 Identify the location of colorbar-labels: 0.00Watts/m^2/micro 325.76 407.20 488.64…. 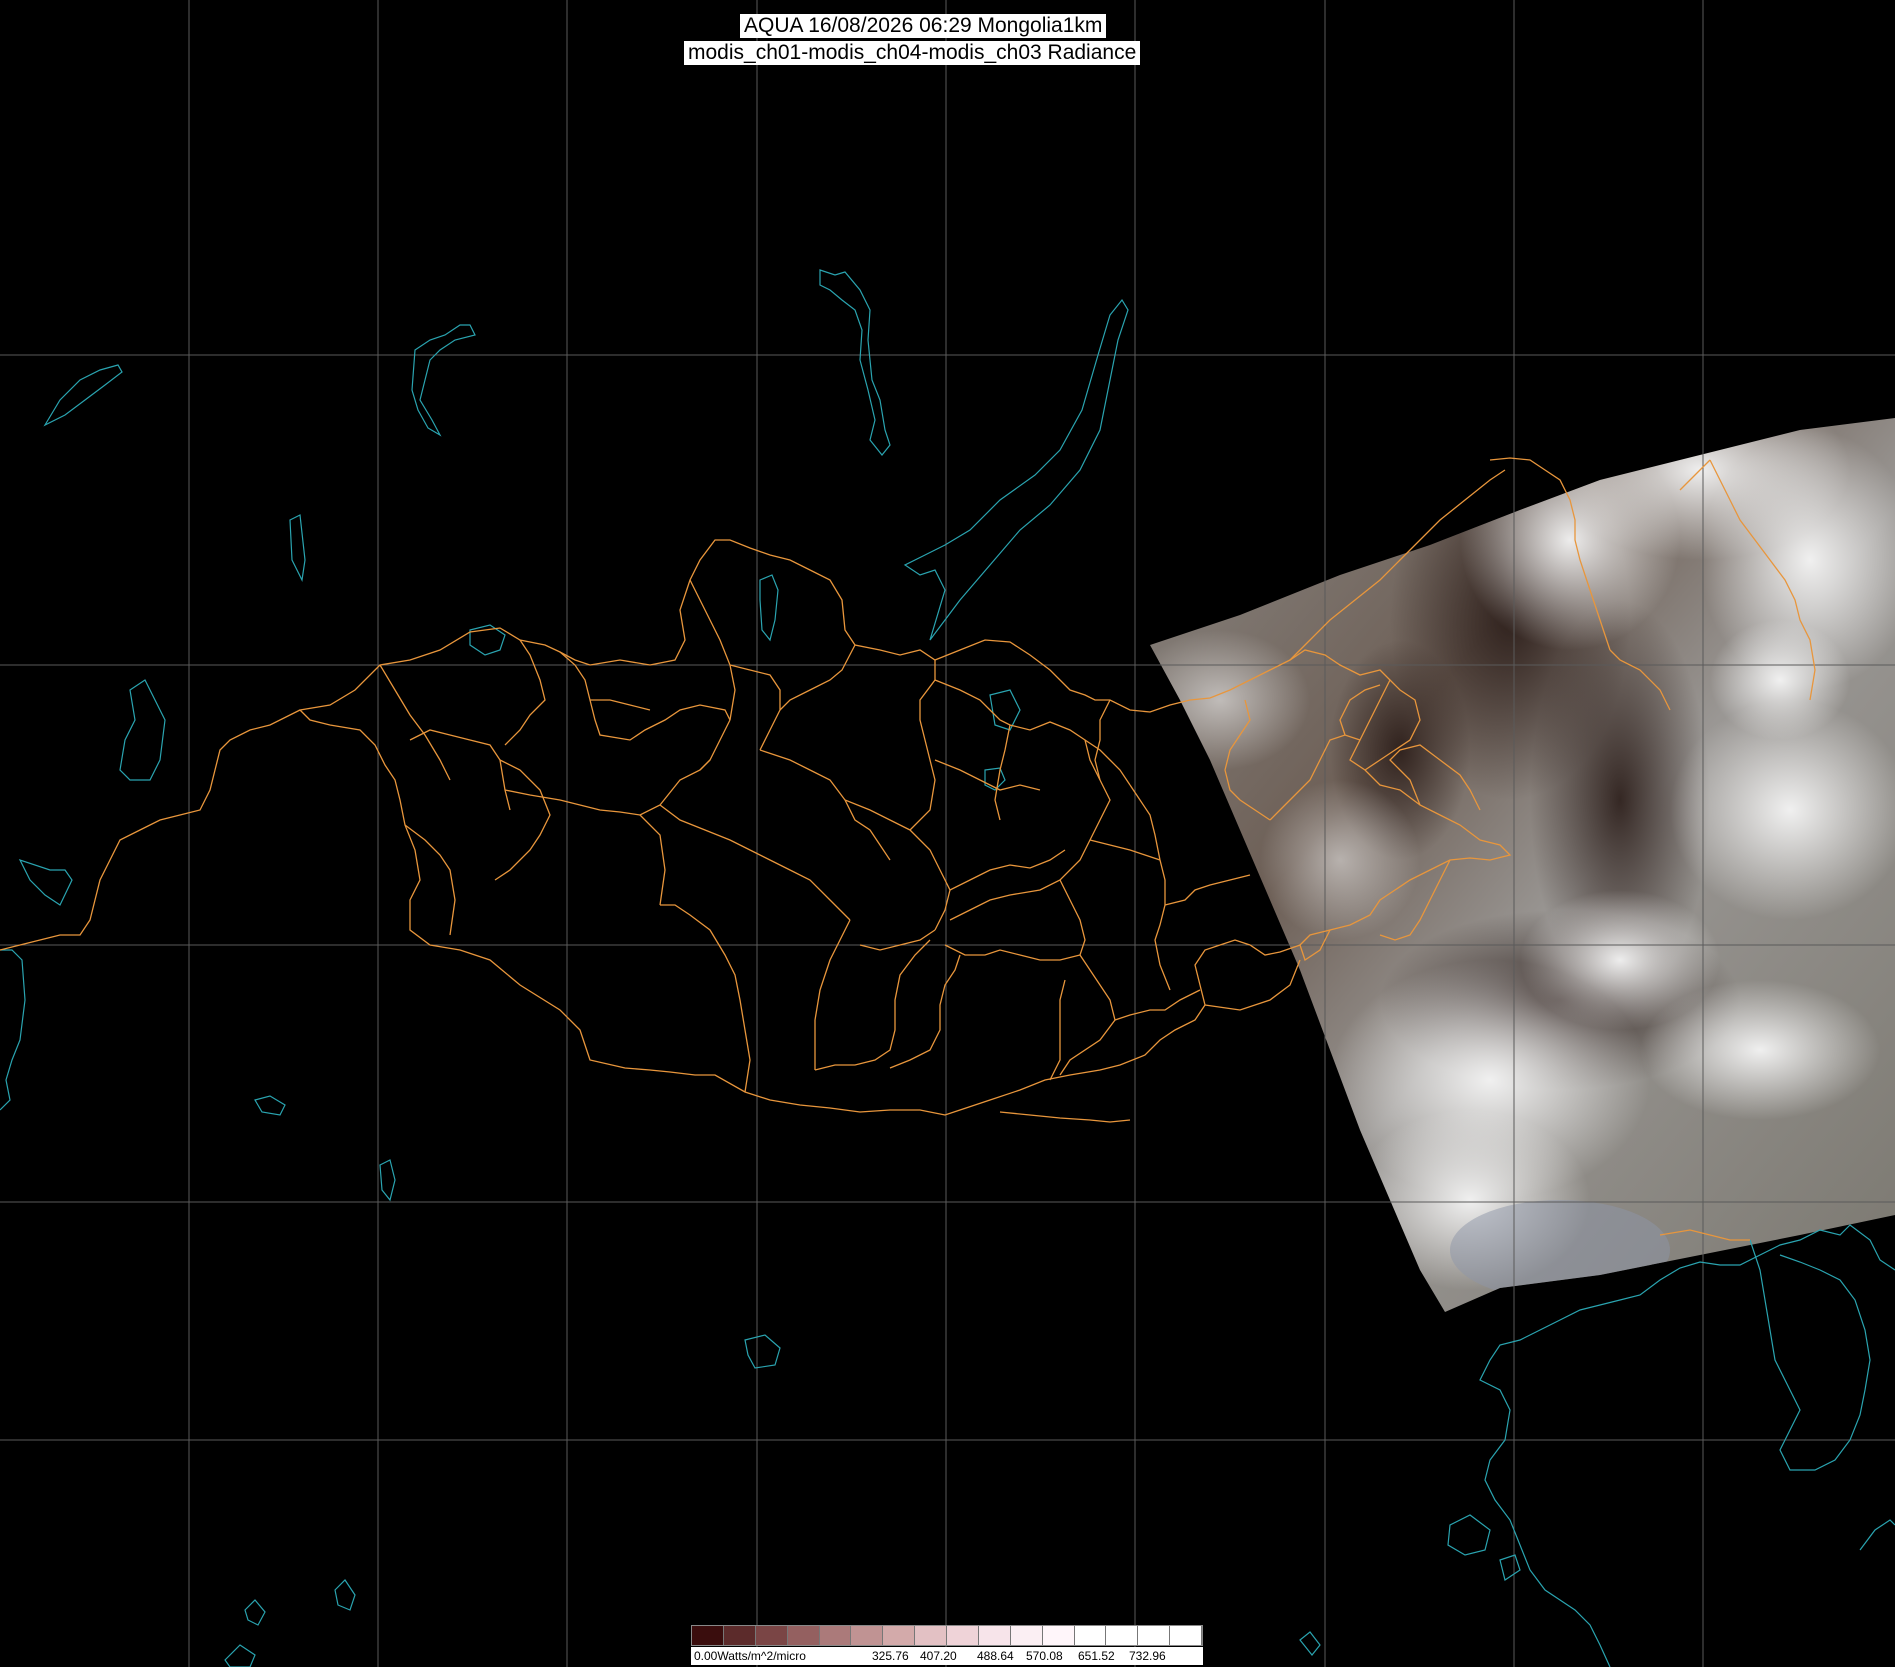
(947, 1656).